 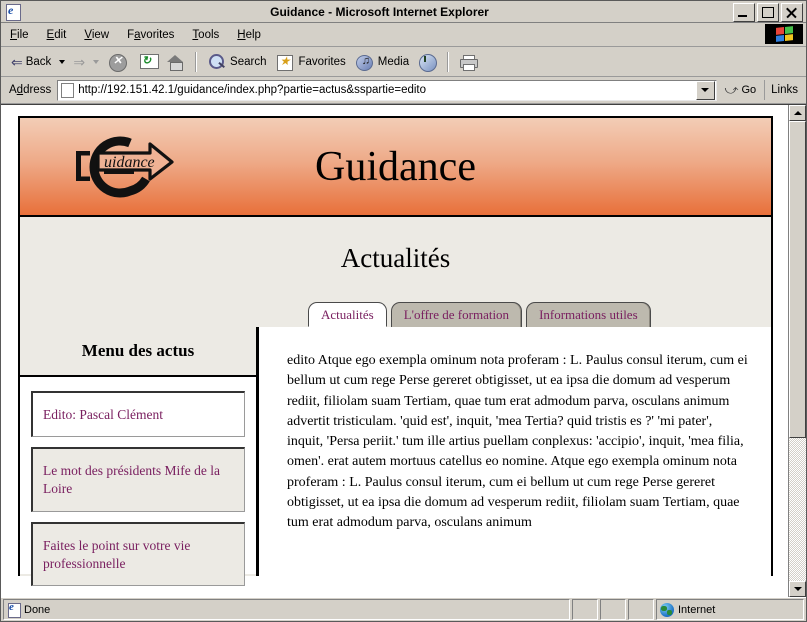 I want to click on menu-item-tools: Tools, so click(x=205, y=35).